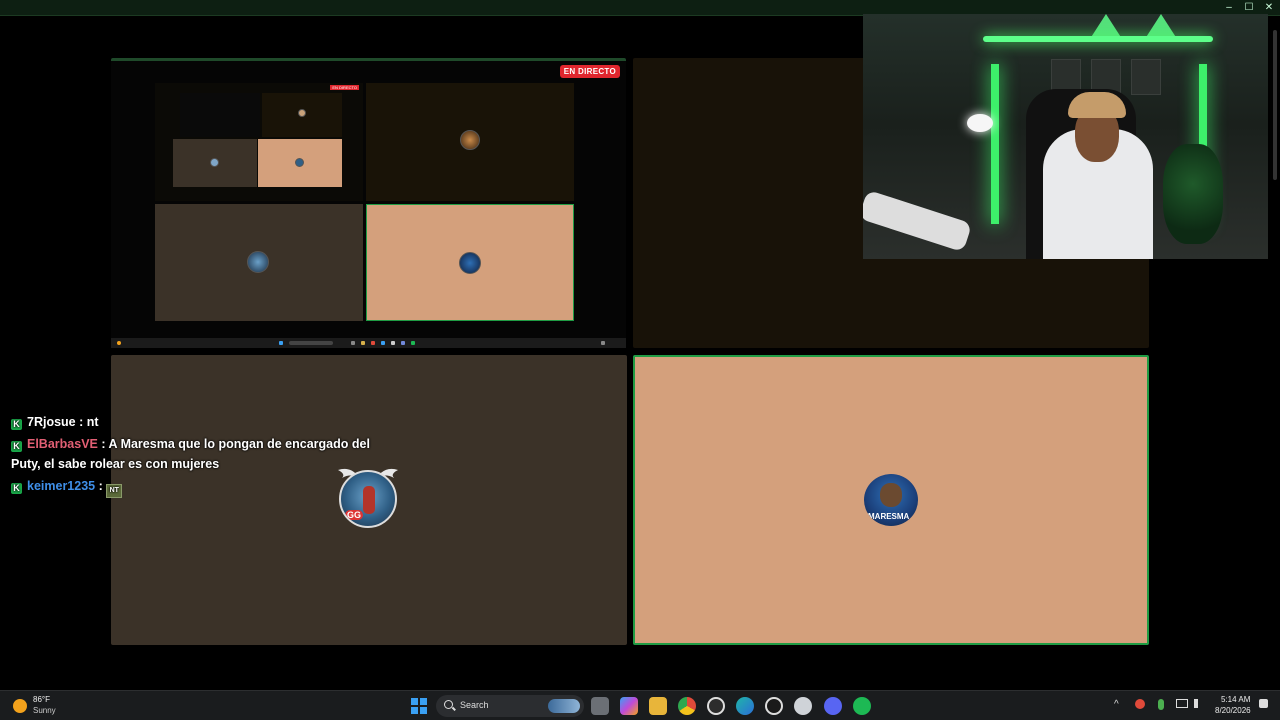  Describe the element at coordinates (1263, 703) in the screenshot. I see `notification-icon` at that location.